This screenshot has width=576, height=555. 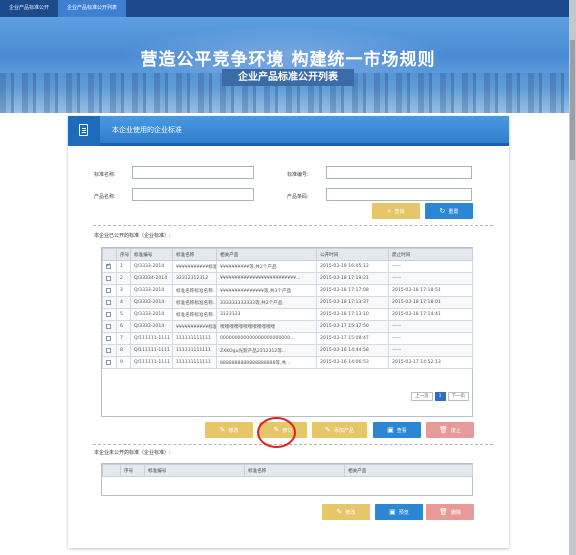 I want to click on query-label: 查询, so click(x=399, y=211).